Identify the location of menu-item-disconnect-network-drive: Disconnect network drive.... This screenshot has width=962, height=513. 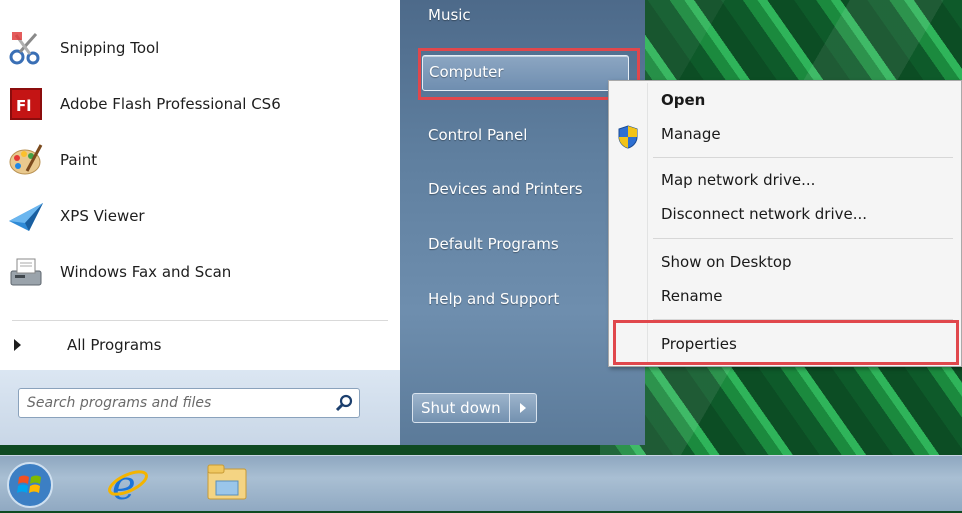
(764, 214).